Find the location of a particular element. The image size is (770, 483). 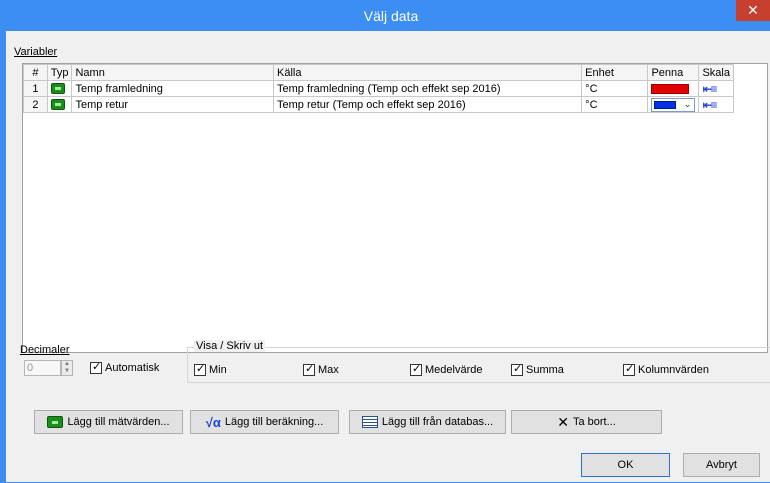

button-label: Avbryt is located at coordinates (721, 465).